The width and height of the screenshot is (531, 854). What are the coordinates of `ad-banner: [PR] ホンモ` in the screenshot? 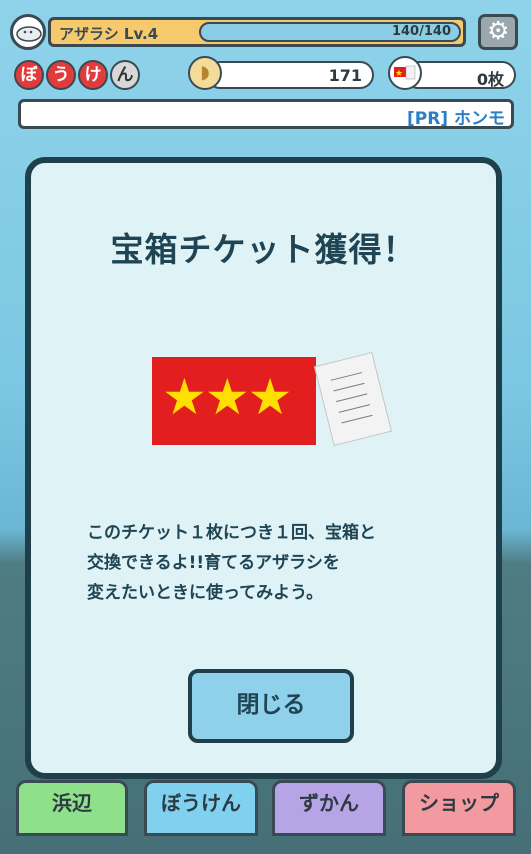 It's located at (266, 114).